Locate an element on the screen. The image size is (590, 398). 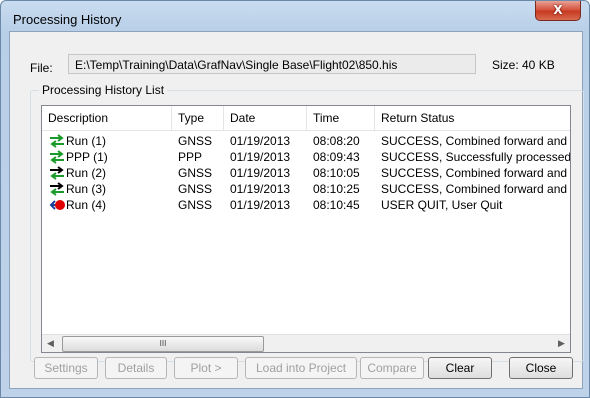
close-button: Close is located at coordinates (541, 368).